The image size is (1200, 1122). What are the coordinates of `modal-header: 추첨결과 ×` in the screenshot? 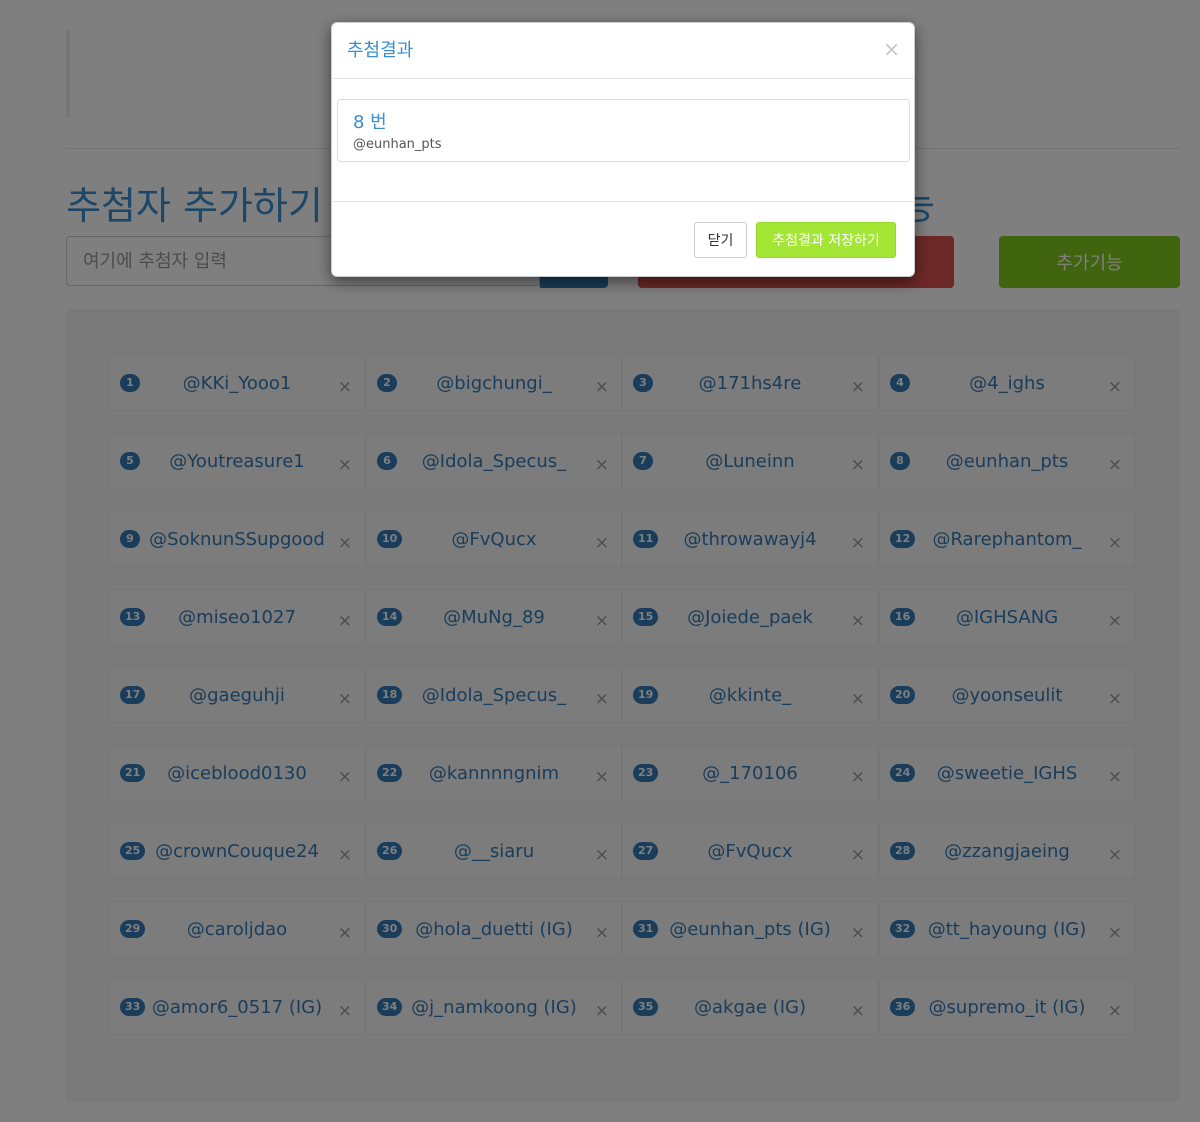 It's located at (623, 51).